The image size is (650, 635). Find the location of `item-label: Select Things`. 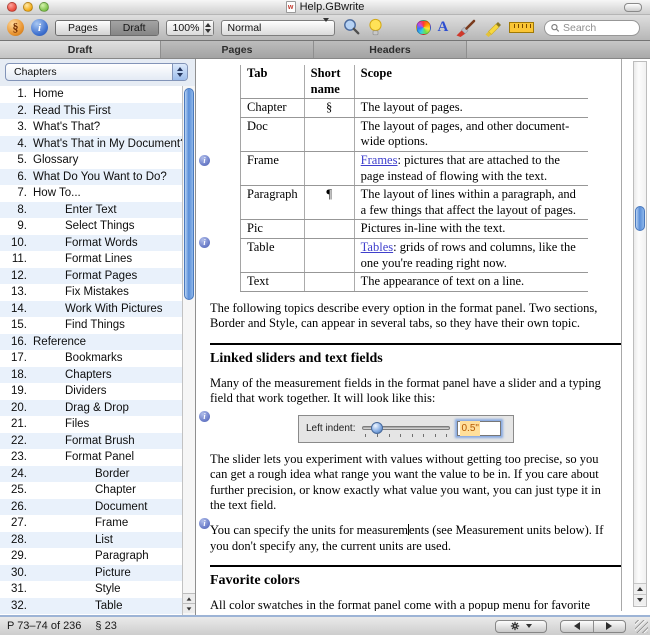

item-label: Select Things is located at coordinates (100, 226).